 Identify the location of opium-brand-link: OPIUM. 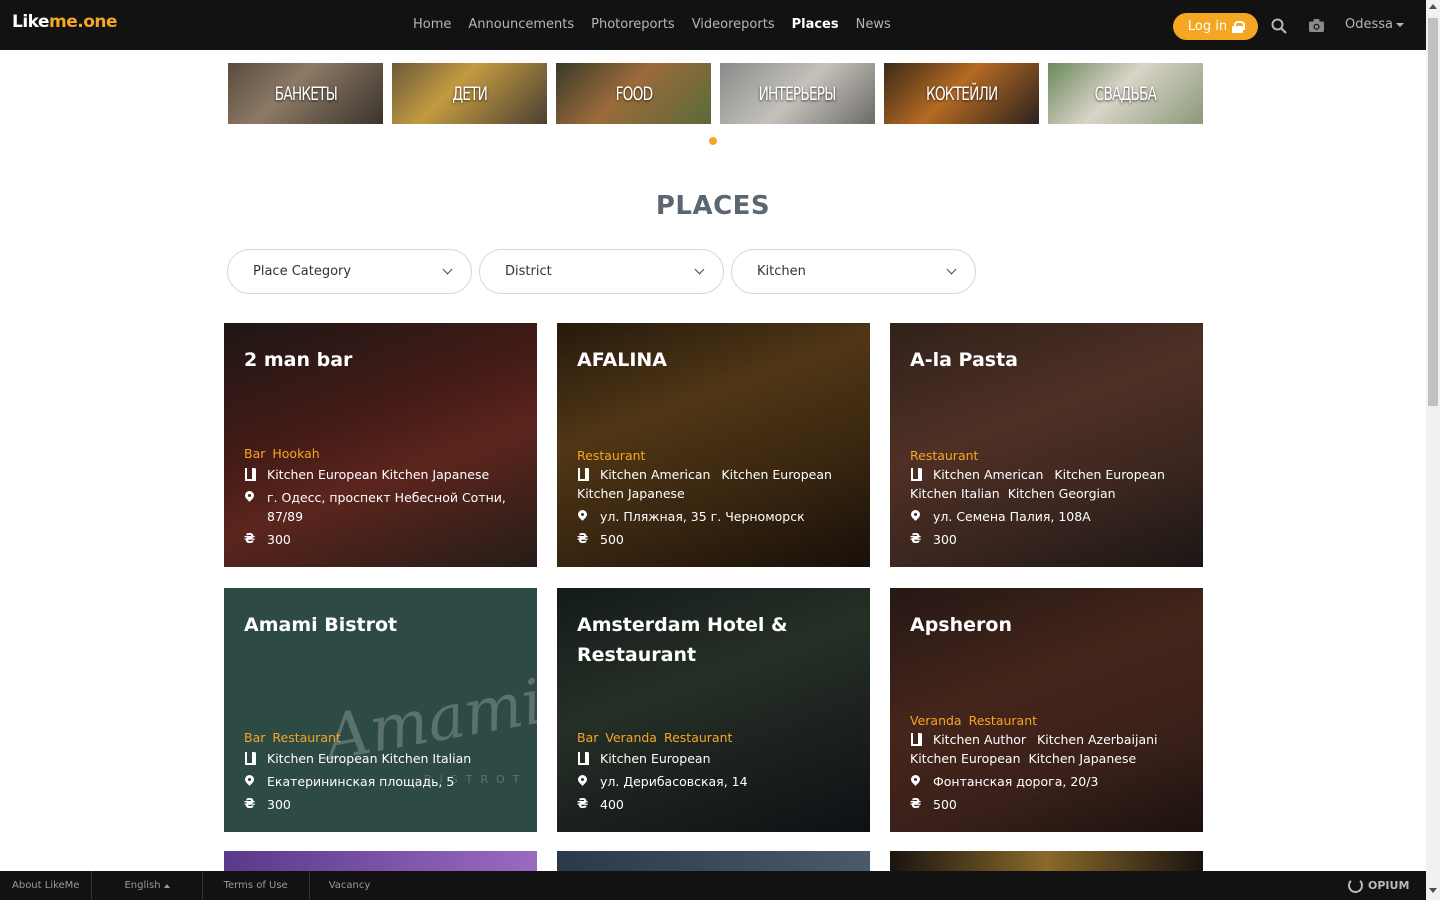
(1378, 885).